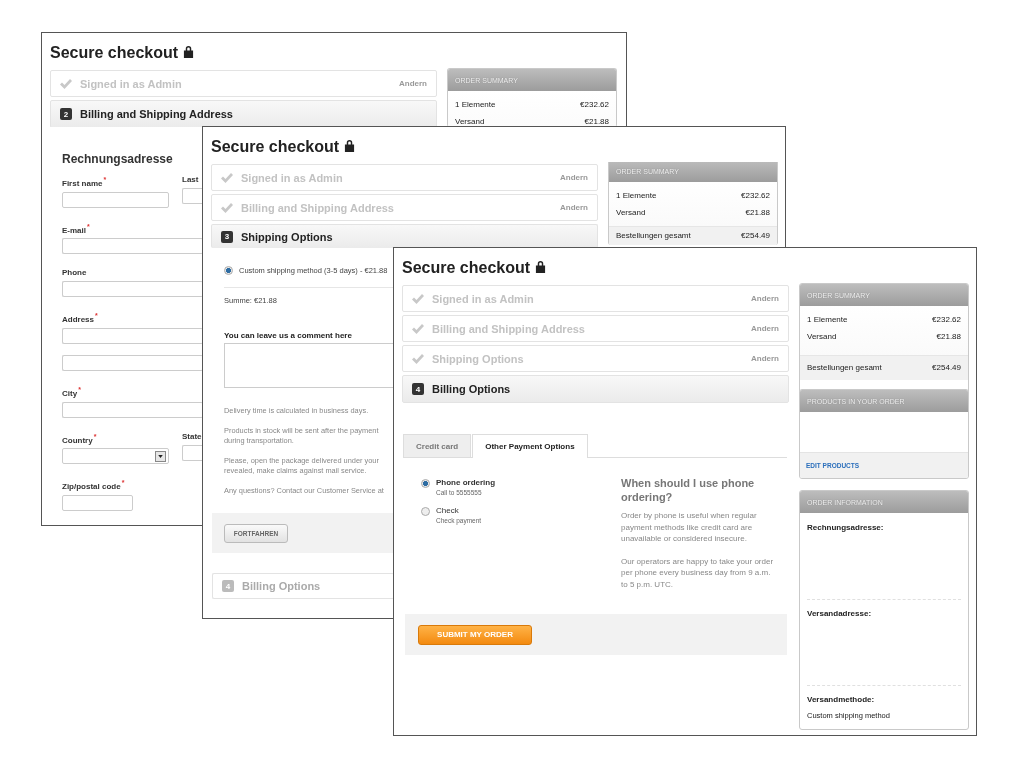 Image resolution: width=1024 pixels, height=772 pixels. I want to click on submit-order-button: SUBMIT MY ORDER, so click(475, 634).